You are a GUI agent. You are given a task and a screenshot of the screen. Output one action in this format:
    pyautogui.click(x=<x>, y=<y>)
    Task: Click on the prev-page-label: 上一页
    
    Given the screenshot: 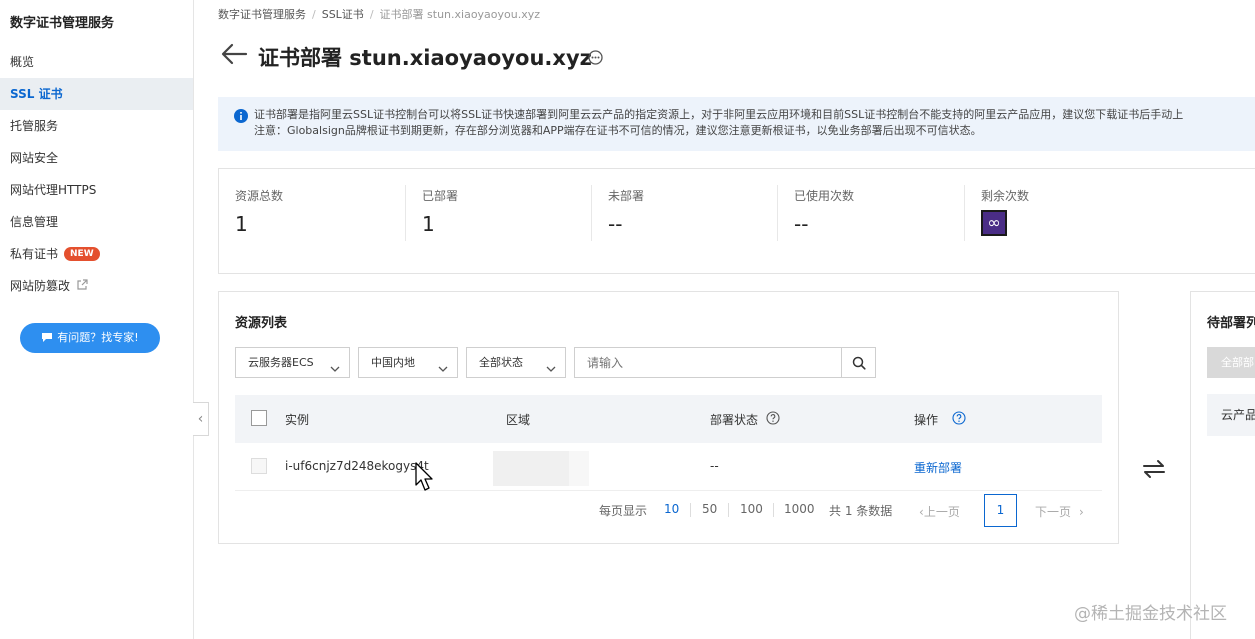 What is the action you would take?
    pyautogui.click(x=941, y=512)
    